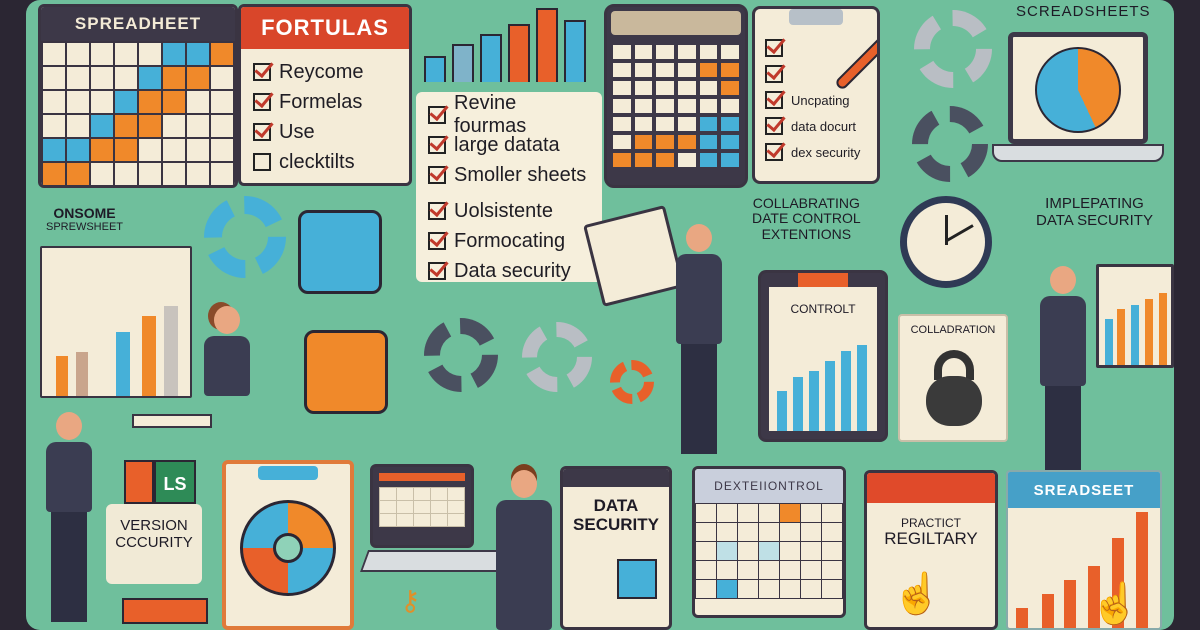  What do you see at coordinates (172, 421) in the screenshot?
I see `desk-paper` at bounding box center [172, 421].